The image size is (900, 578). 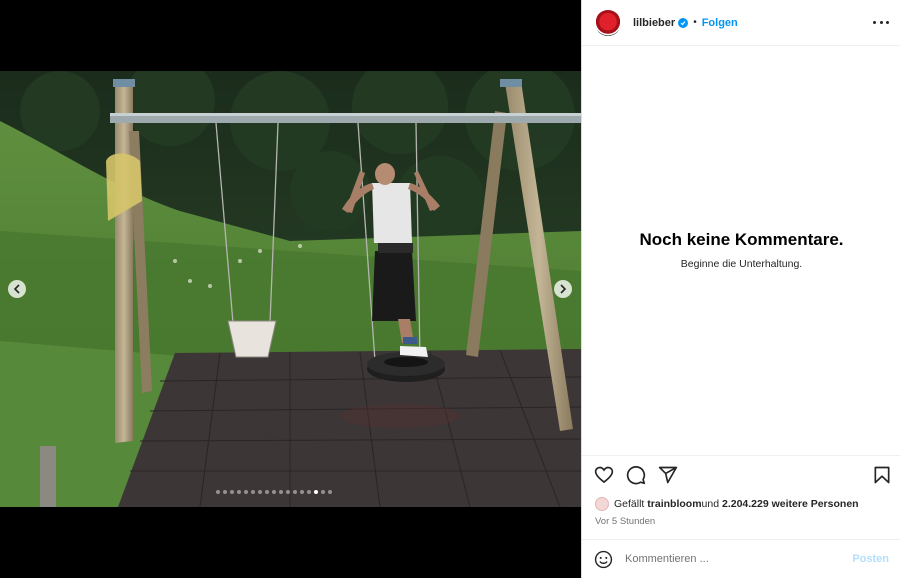 I want to click on post-comment-button: Posten, so click(x=870, y=559).